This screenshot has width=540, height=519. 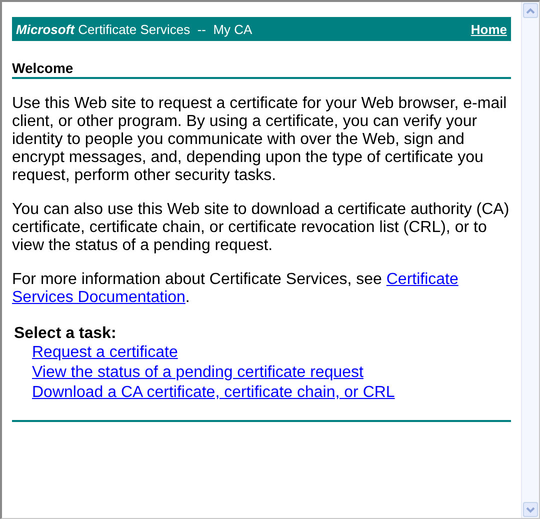 I want to click on scrollbar, so click(x=530, y=260).